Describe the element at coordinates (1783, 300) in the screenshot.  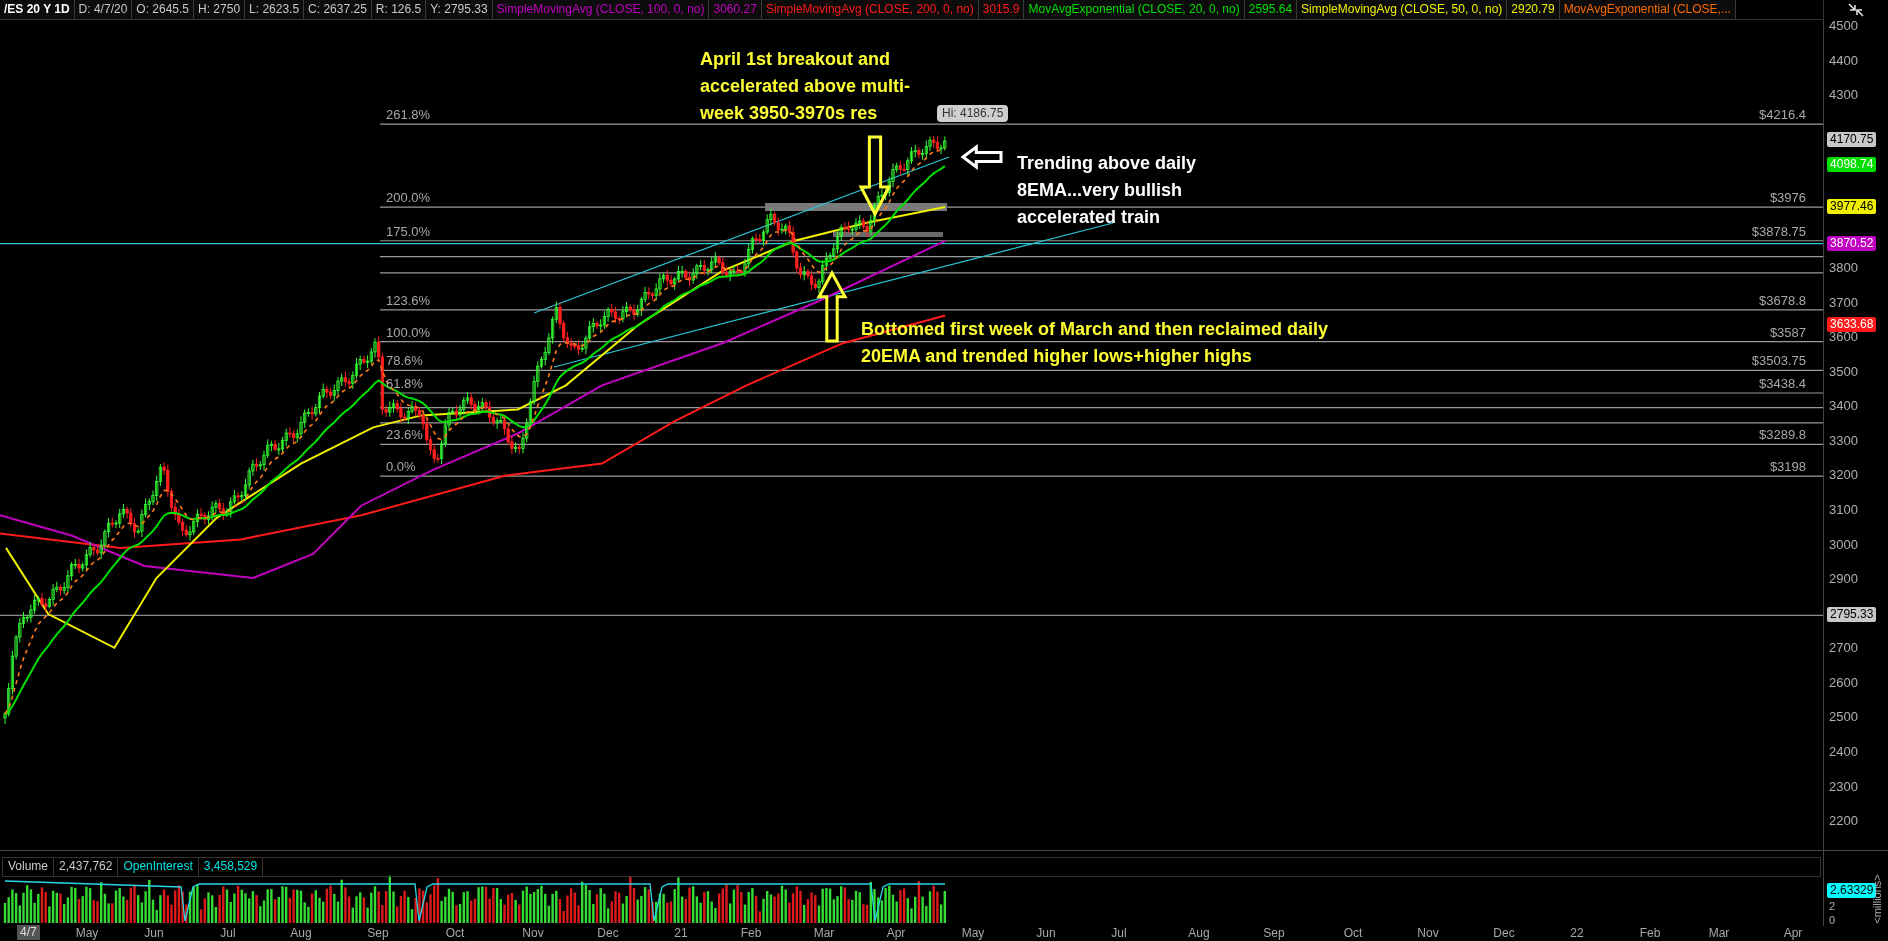
I see `fib-price-label: $3678.8` at that location.